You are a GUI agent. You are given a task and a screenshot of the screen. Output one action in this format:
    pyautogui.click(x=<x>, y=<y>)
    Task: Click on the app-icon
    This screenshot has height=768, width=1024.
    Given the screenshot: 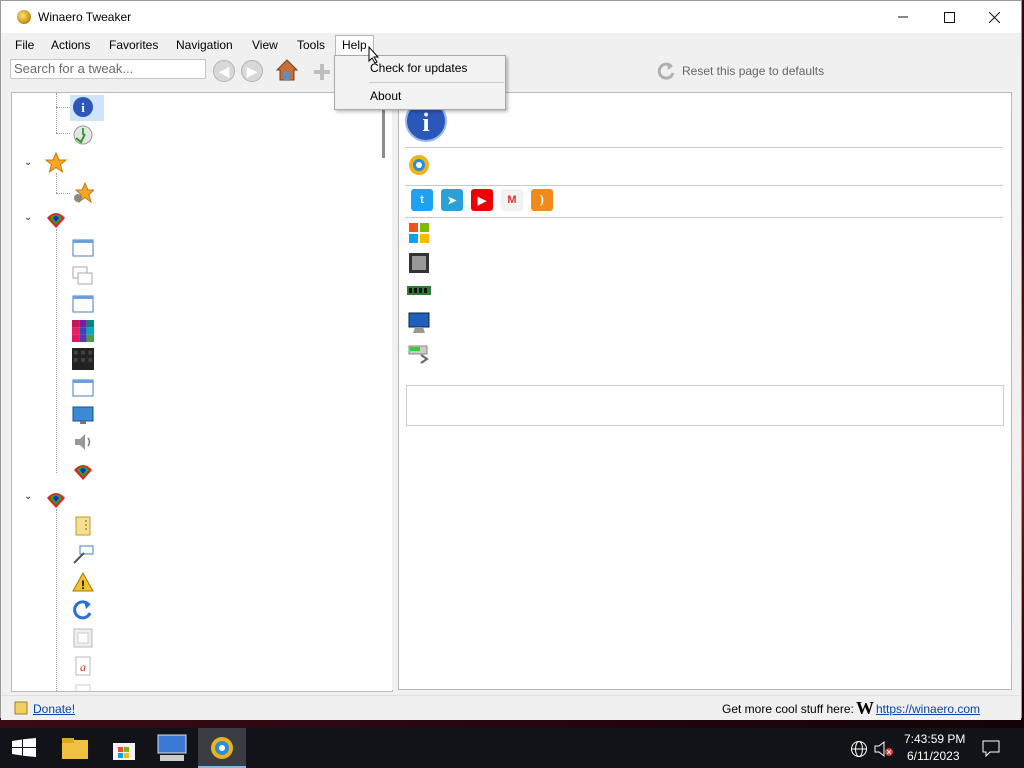 What is the action you would take?
    pyautogui.click(x=24, y=17)
    